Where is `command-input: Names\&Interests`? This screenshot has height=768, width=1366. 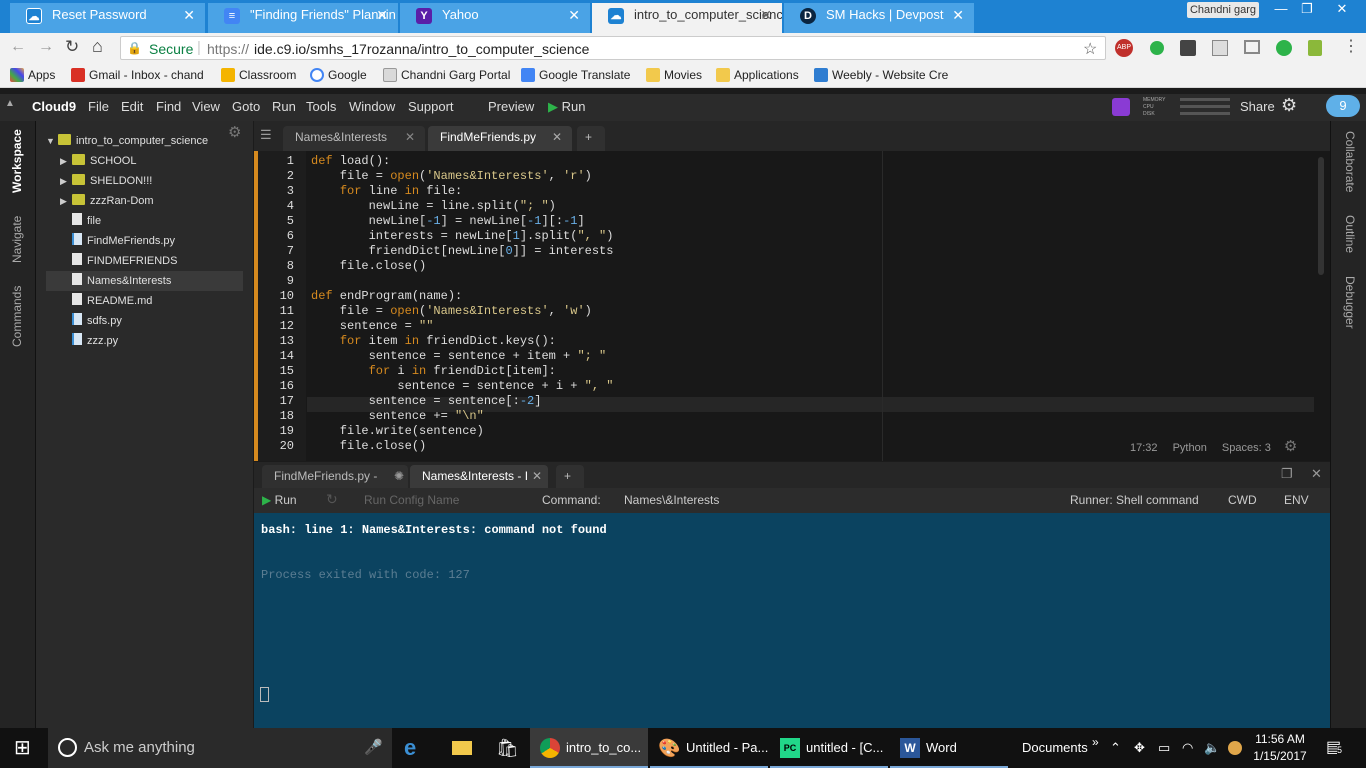
command-input: Names\&Interests is located at coordinates (671, 500).